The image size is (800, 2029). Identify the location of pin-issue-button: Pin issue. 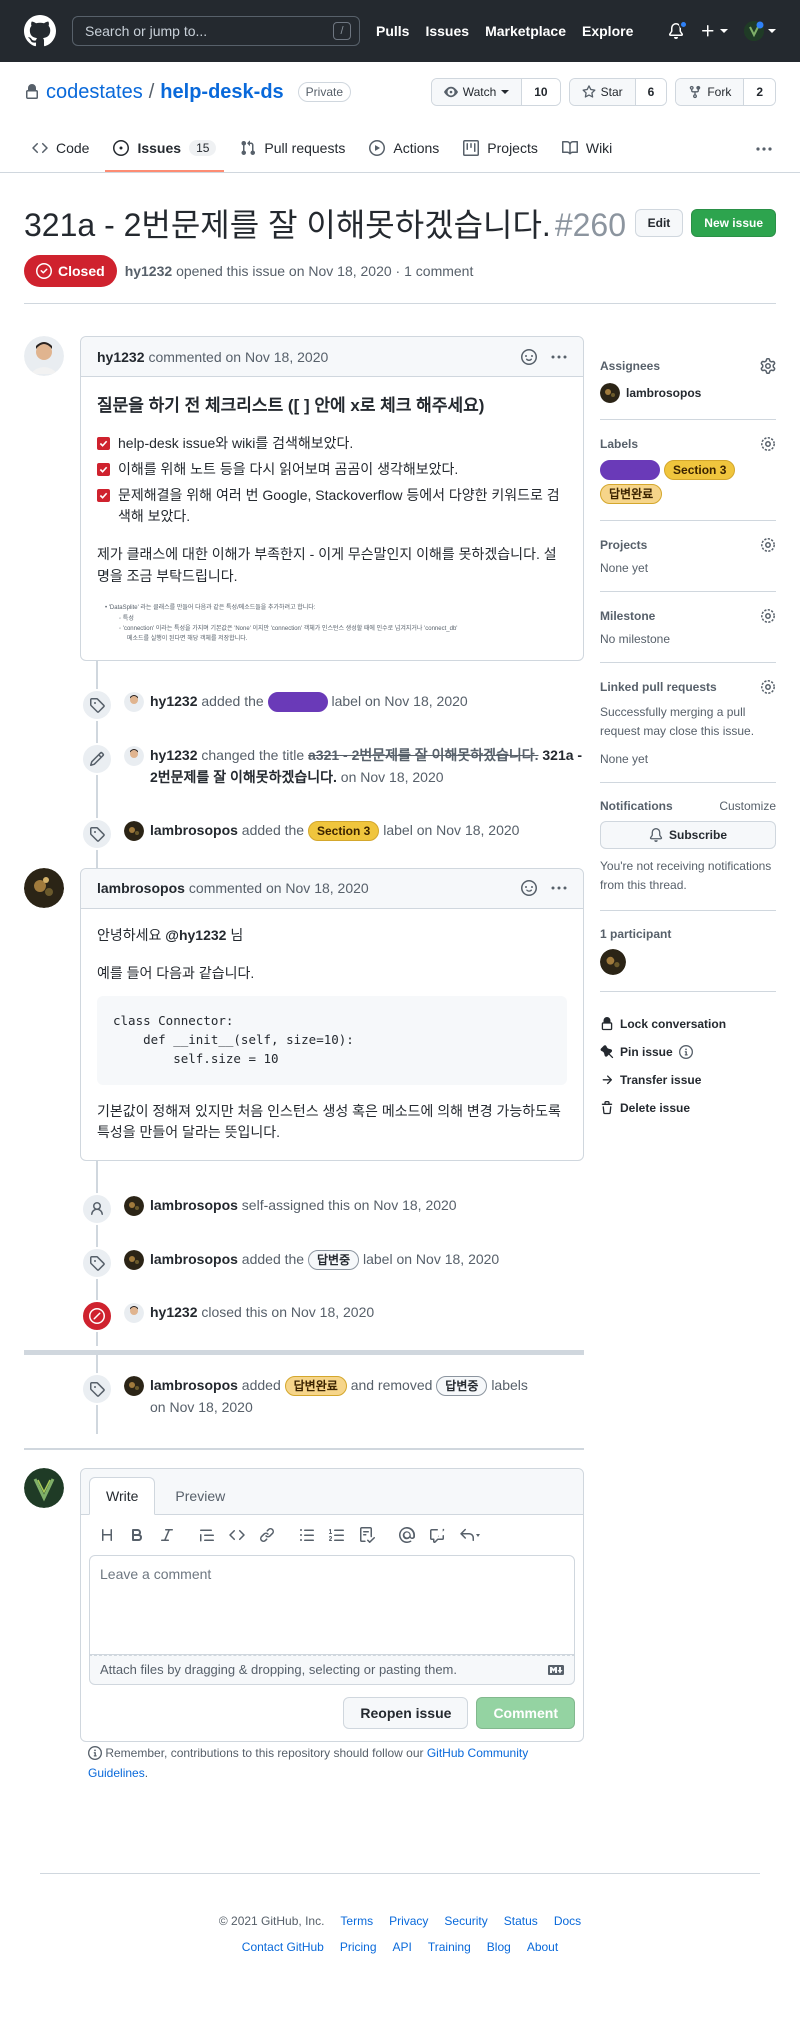
(688, 1052).